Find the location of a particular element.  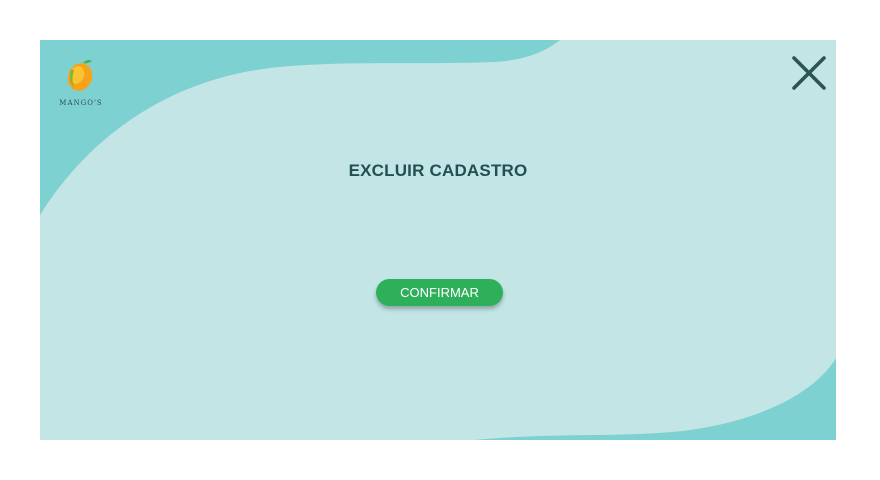

brand-logo: MANGO'S · · · · is located at coordinates (81, 86).